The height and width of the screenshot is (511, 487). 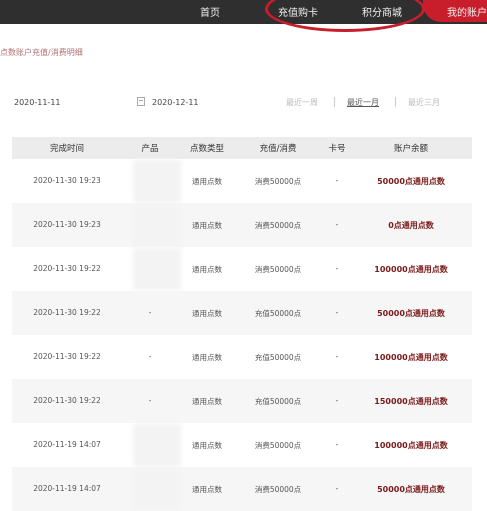 I want to click on column-header-time: 完成时间, so click(x=67, y=149).